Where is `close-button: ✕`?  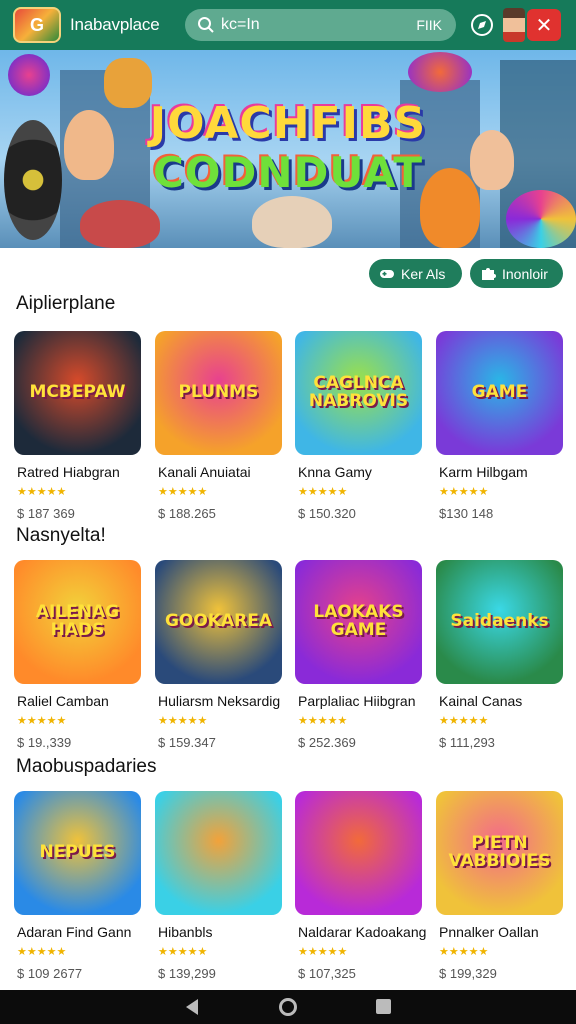
close-button: ✕ is located at coordinates (544, 25).